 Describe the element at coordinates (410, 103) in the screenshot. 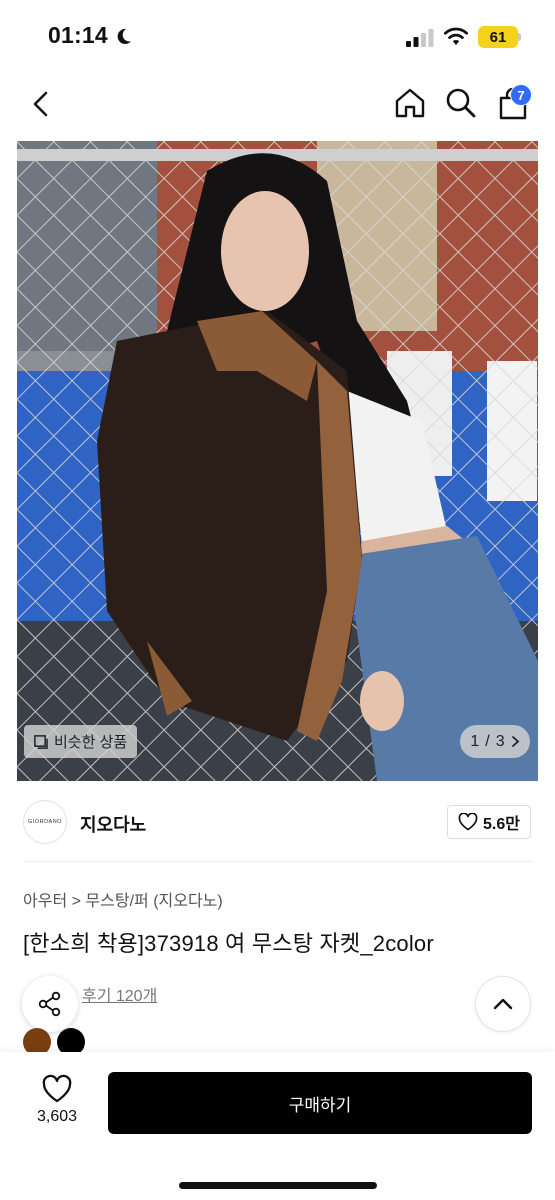

I see `home-icon` at that location.